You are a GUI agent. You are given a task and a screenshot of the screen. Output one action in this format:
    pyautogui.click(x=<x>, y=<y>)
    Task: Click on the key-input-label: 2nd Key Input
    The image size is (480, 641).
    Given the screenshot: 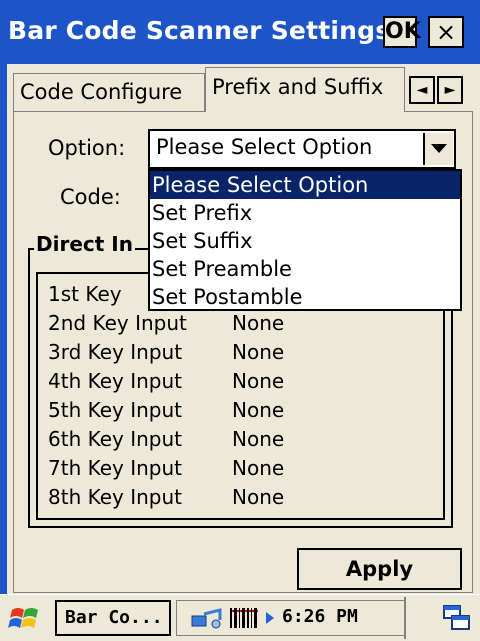 What is the action you would take?
    pyautogui.click(x=117, y=323)
    